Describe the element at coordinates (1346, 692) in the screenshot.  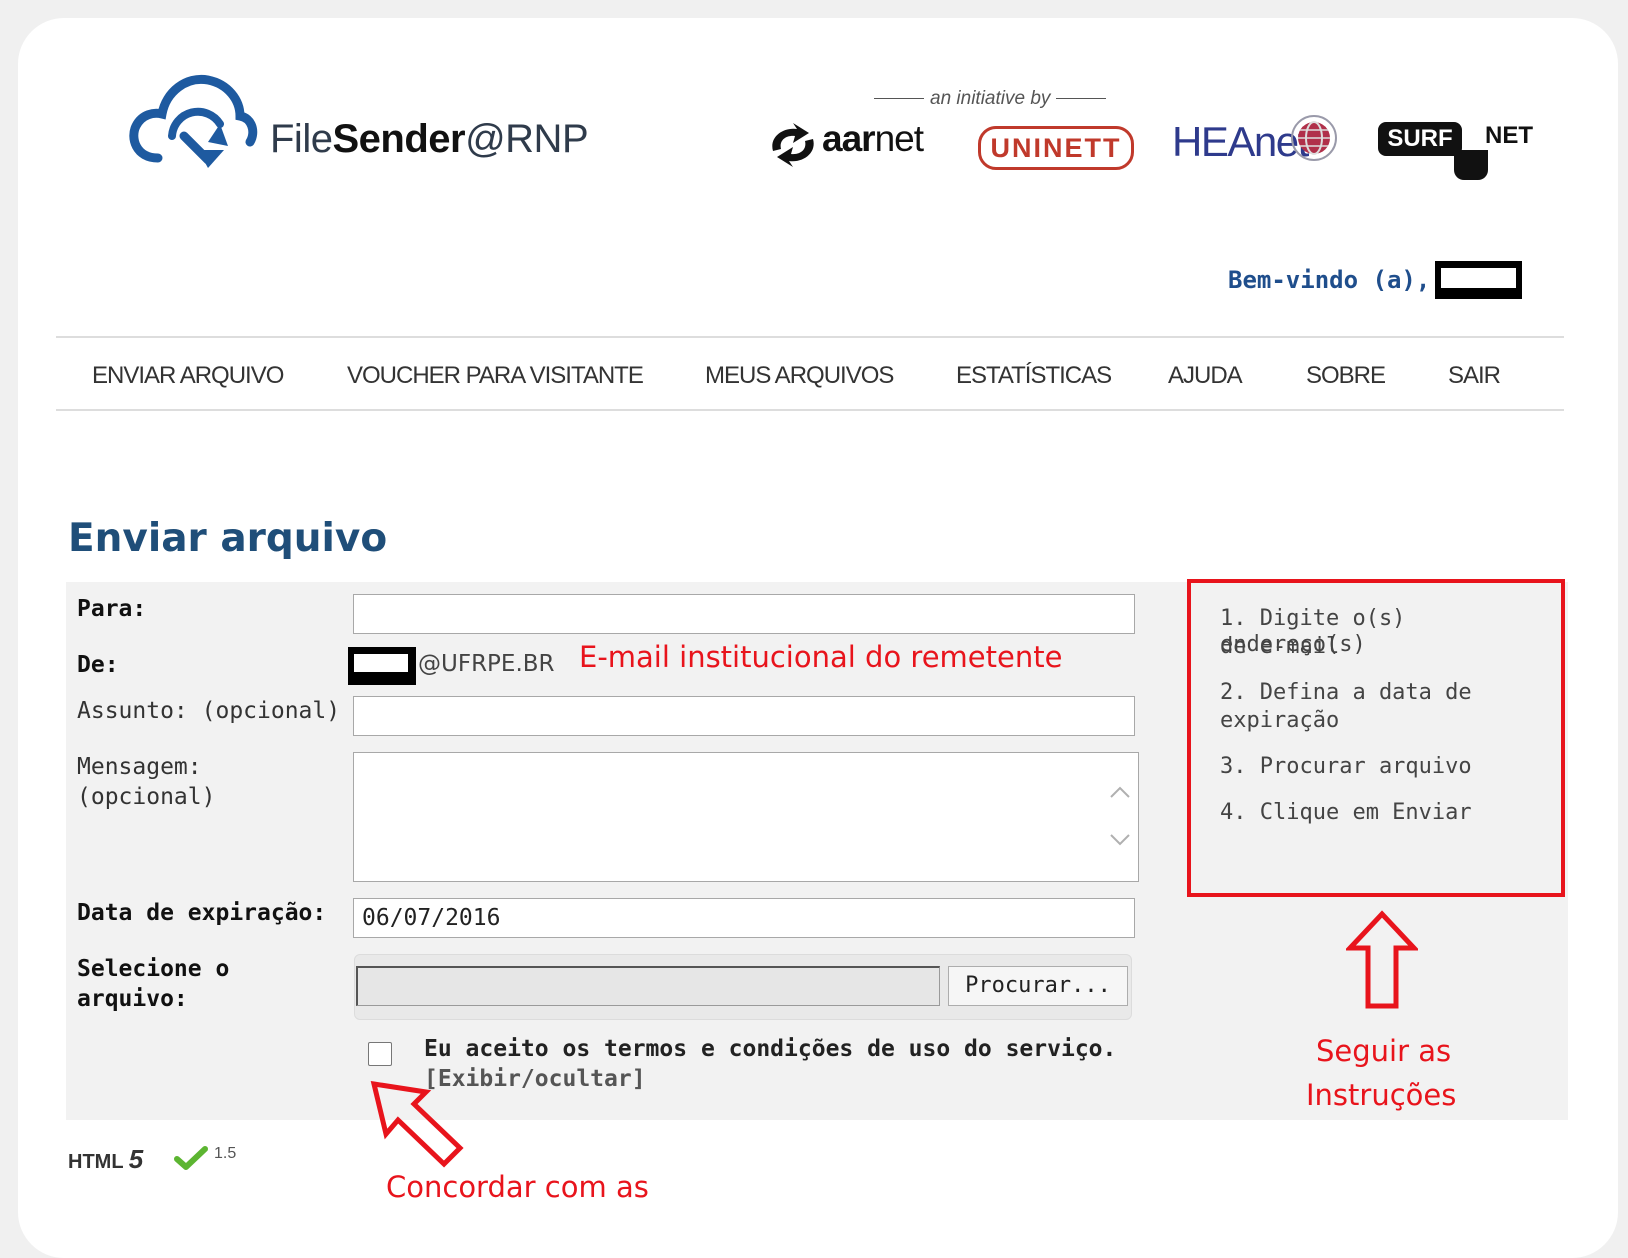
I see `instruction-step-2a: 2. Defina a data de` at that location.